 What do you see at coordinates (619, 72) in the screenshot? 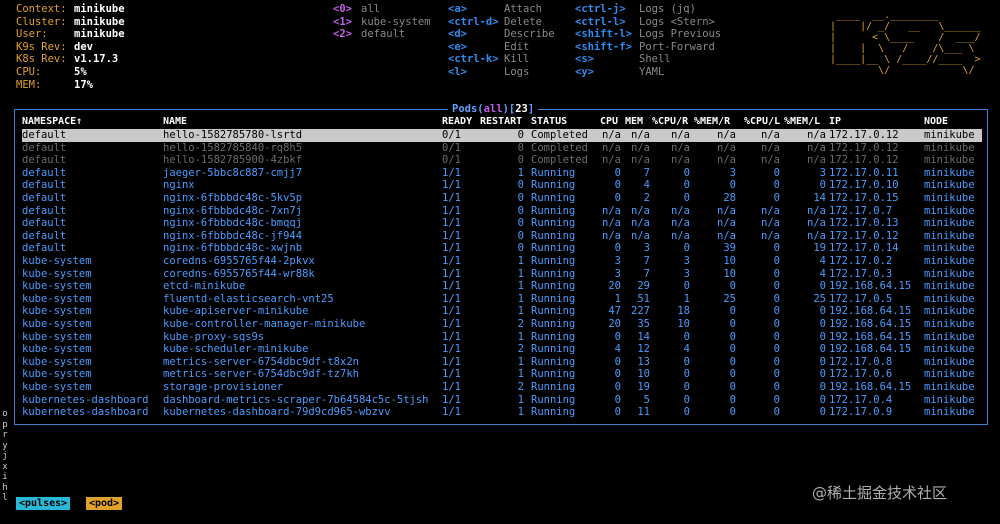
I see `hotkey-item: <y> YAML` at bounding box center [619, 72].